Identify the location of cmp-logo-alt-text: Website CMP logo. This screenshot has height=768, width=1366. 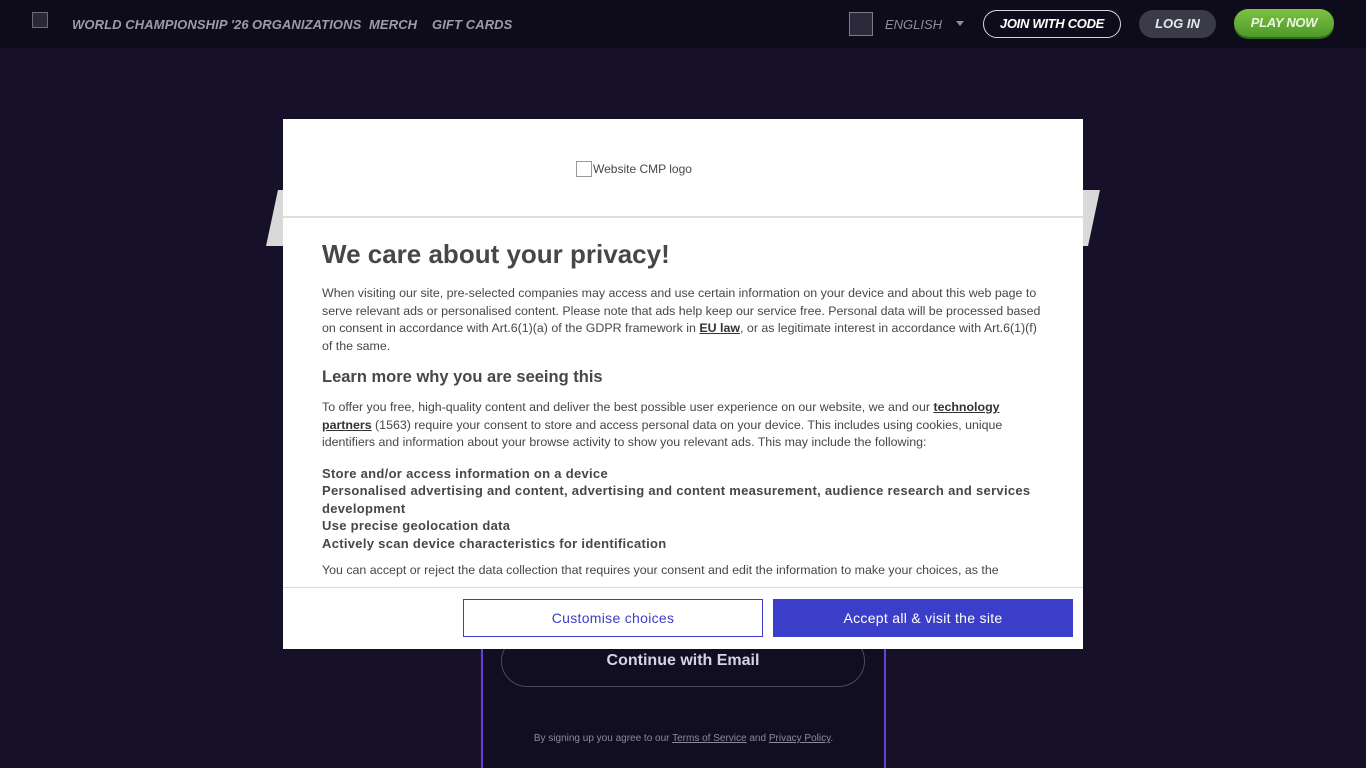
(642, 169).